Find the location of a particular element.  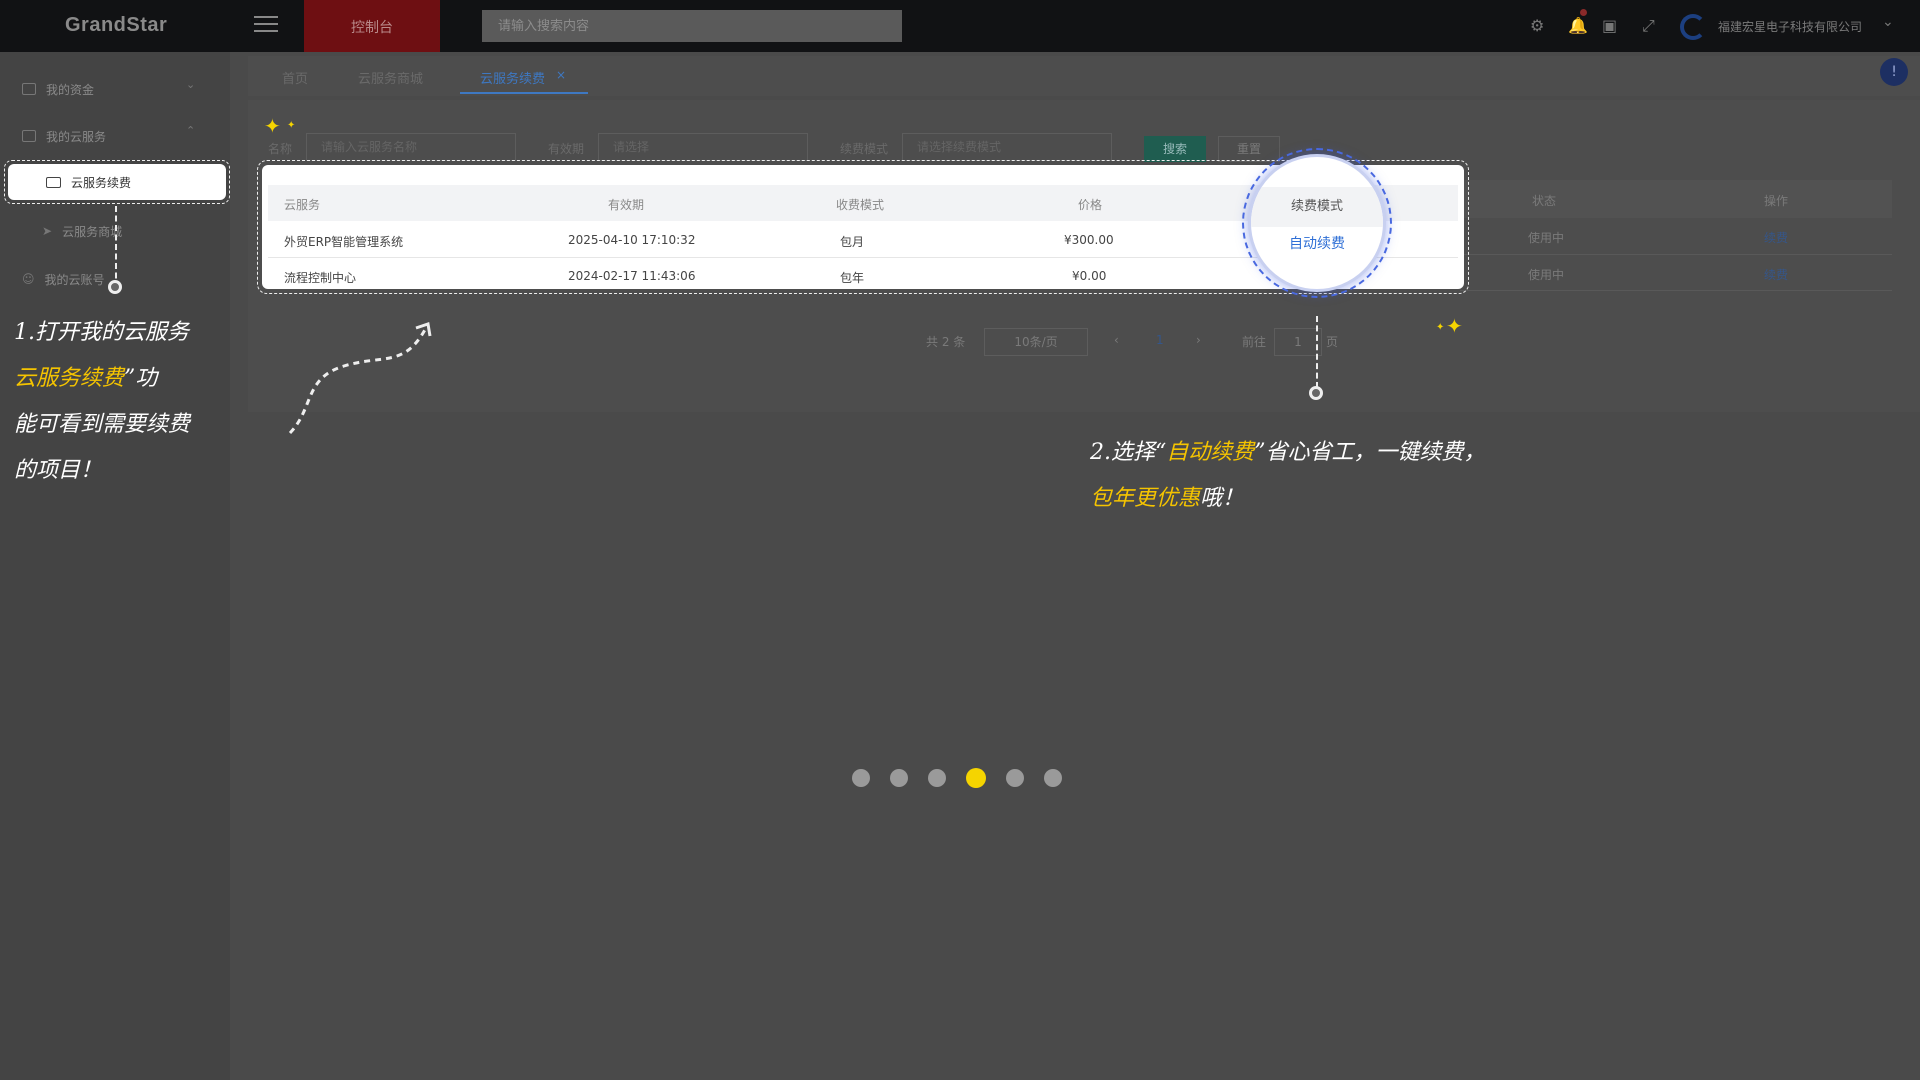

prev-page-icon: ‹ is located at coordinates (1116, 340).